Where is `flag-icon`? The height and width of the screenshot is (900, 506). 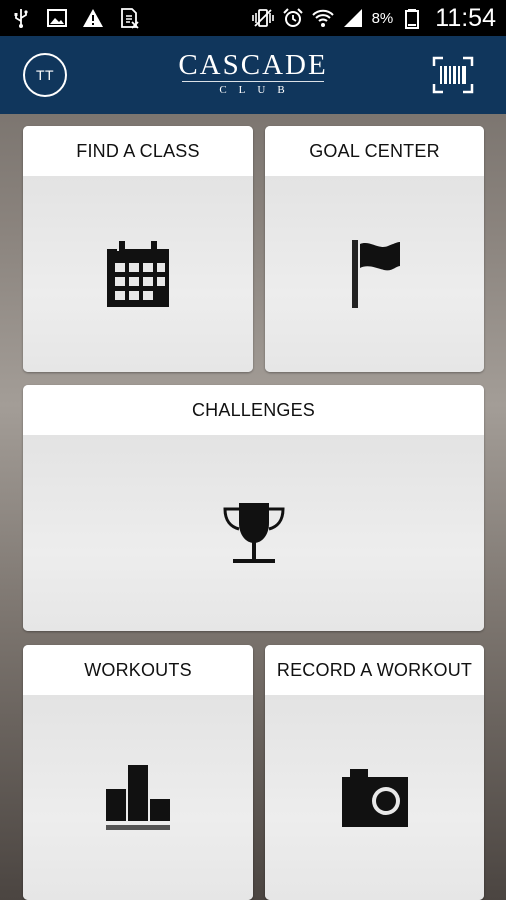 flag-icon is located at coordinates (375, 274).